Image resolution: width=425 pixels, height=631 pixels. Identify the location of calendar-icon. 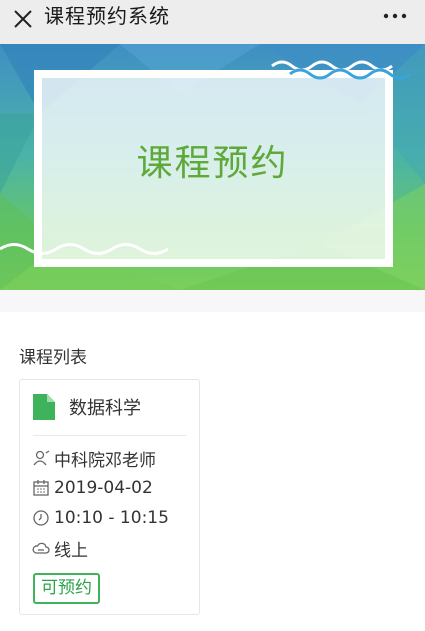
(41, 488).